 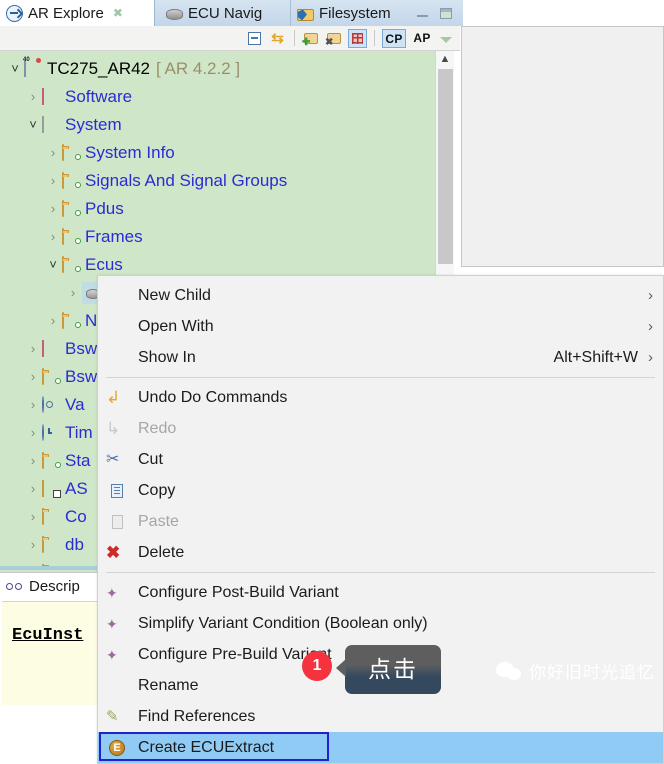 What do you see at coordinates (380, 592) in the screenshot?
I see `menu-item-configure-post-build-variant: ✦ Configure Post-Build Variant` at bounding box center [380, 592].